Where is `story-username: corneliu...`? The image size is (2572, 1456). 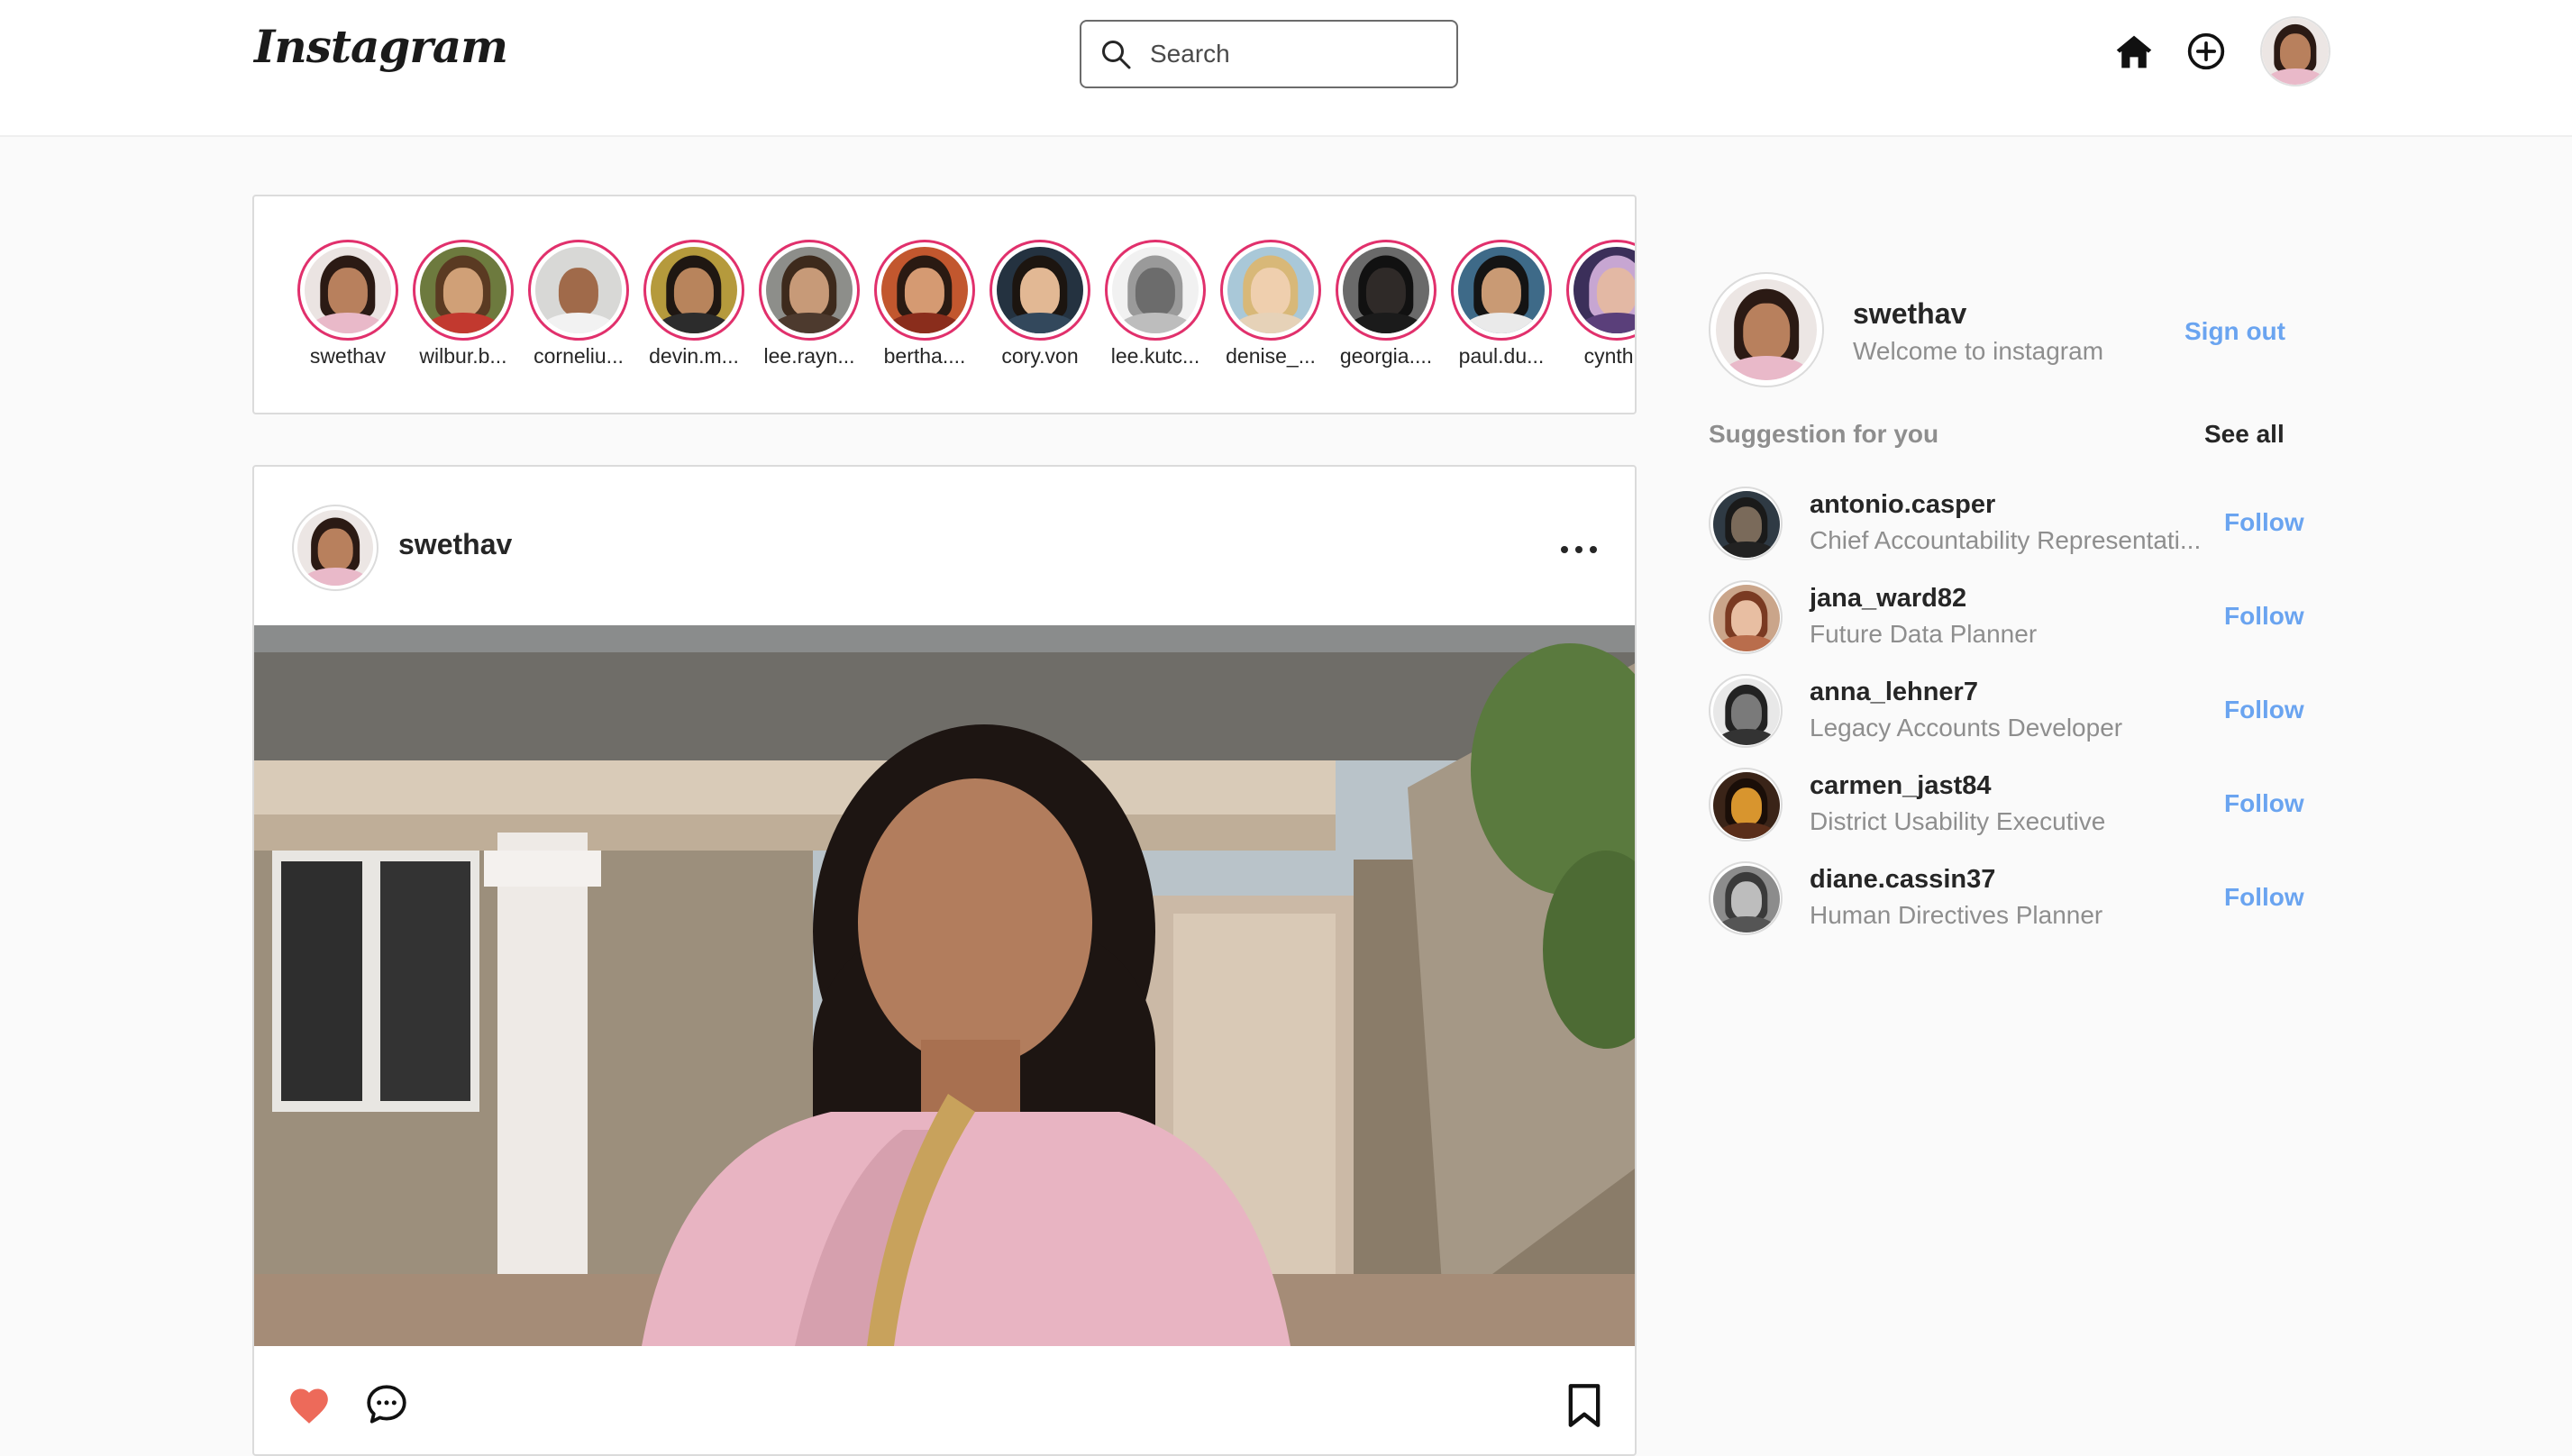 story-username: corneliu... is located at coordinates (579, 356).